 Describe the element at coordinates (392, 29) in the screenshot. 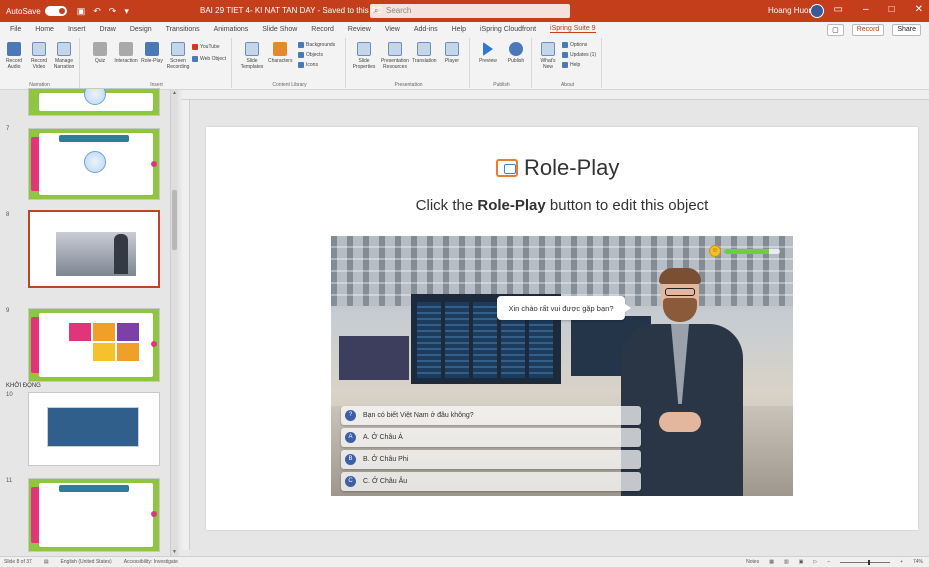

I see `tab-view: View` at that location.